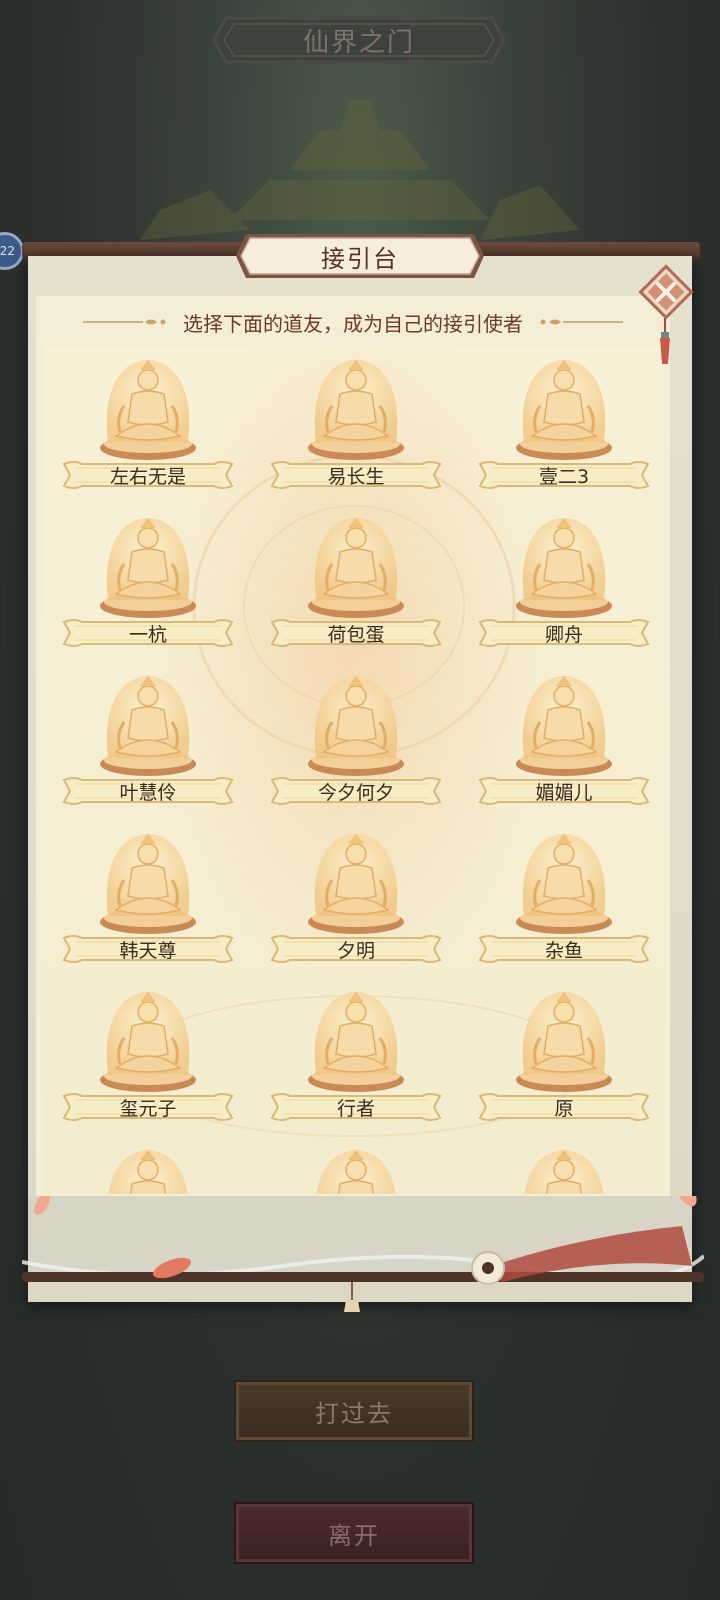 Image resolution: width=720 pixels, height=1600 pixels. I want to click on player-card: 今夕何夕, so click(356, 741).